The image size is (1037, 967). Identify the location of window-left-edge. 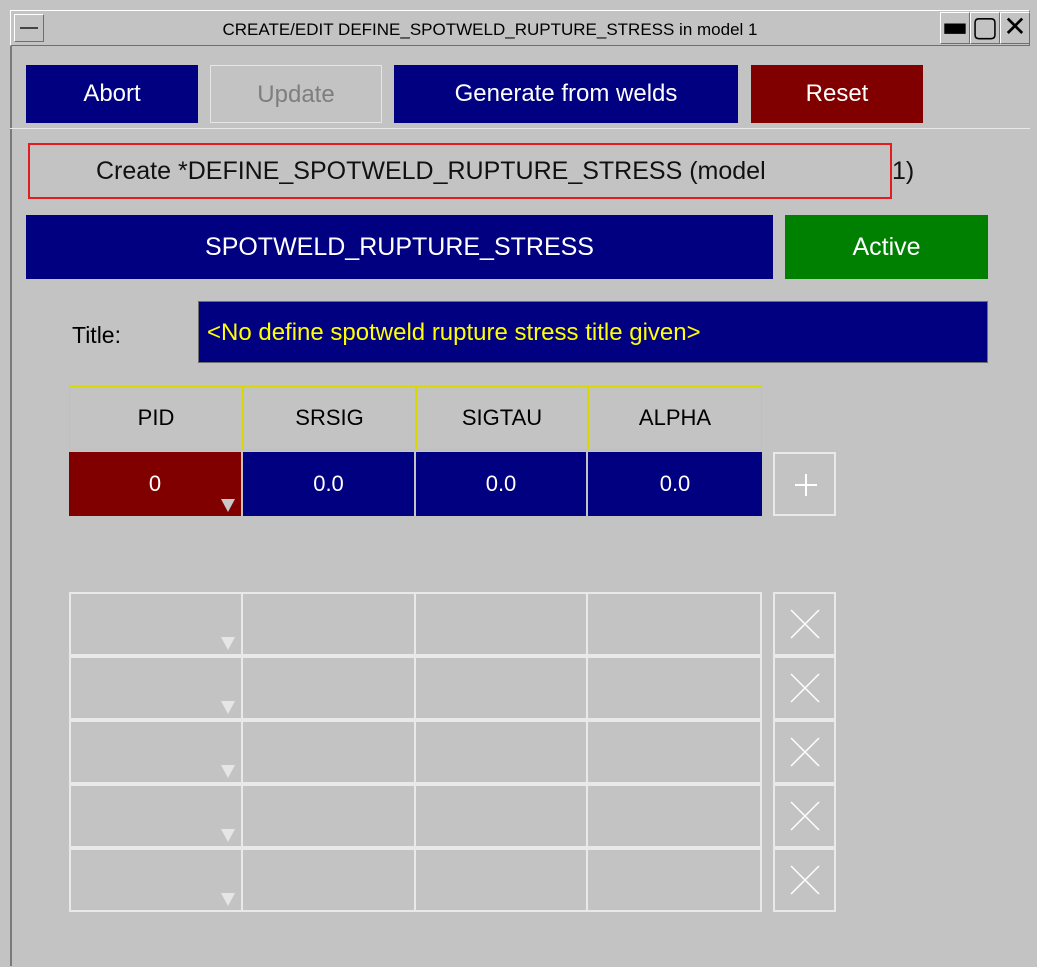
(11, 506).